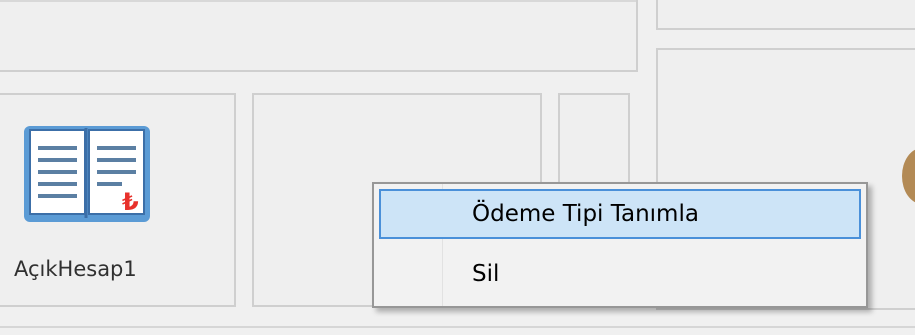 This screenshot has width=915, height=335. I want to click on account-tile-label: AçıkHesap1, so click(75, 269).